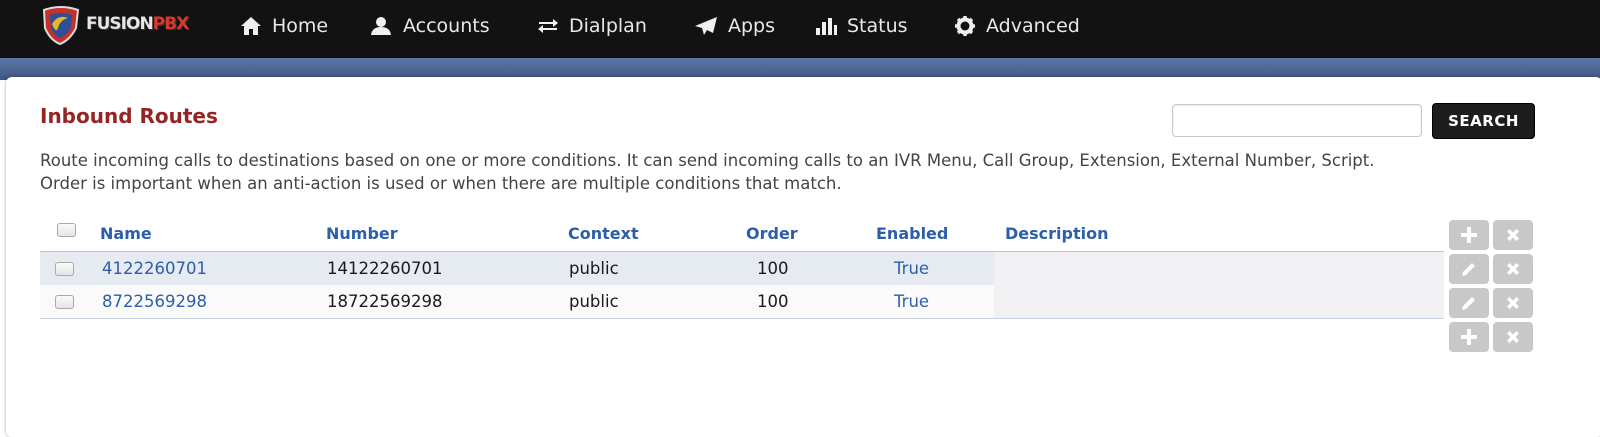  I want to click on column-header-order: Order, so click(772, 233).